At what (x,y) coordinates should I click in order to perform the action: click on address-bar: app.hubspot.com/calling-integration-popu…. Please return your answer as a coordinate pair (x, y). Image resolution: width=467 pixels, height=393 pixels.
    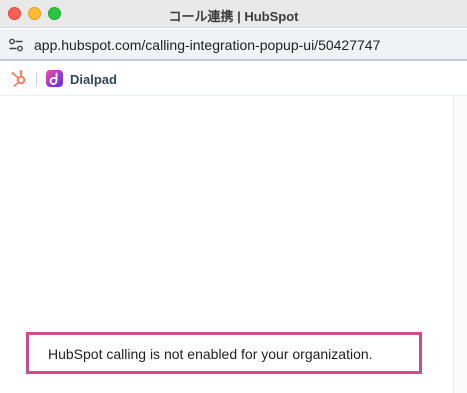
    Looking at the image, I should click on (233, 45).